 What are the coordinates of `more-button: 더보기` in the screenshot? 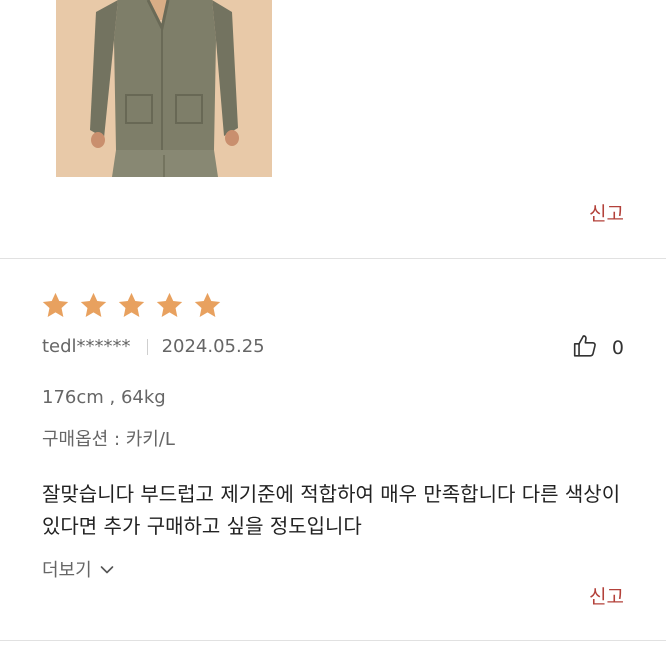 It's located at (78, 569).